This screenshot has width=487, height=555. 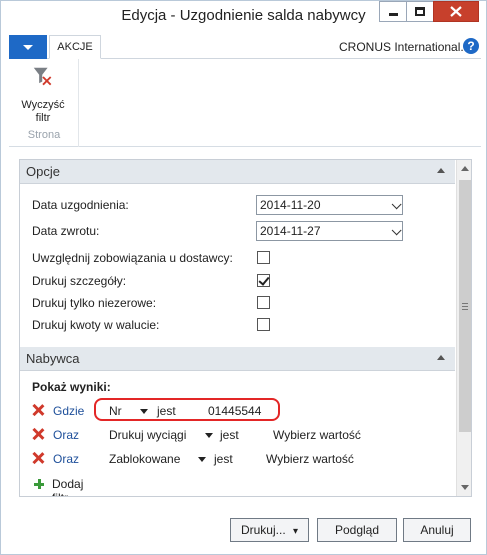 I want to click on customer-section-header: Nabywca, so click(x=237, y=359).